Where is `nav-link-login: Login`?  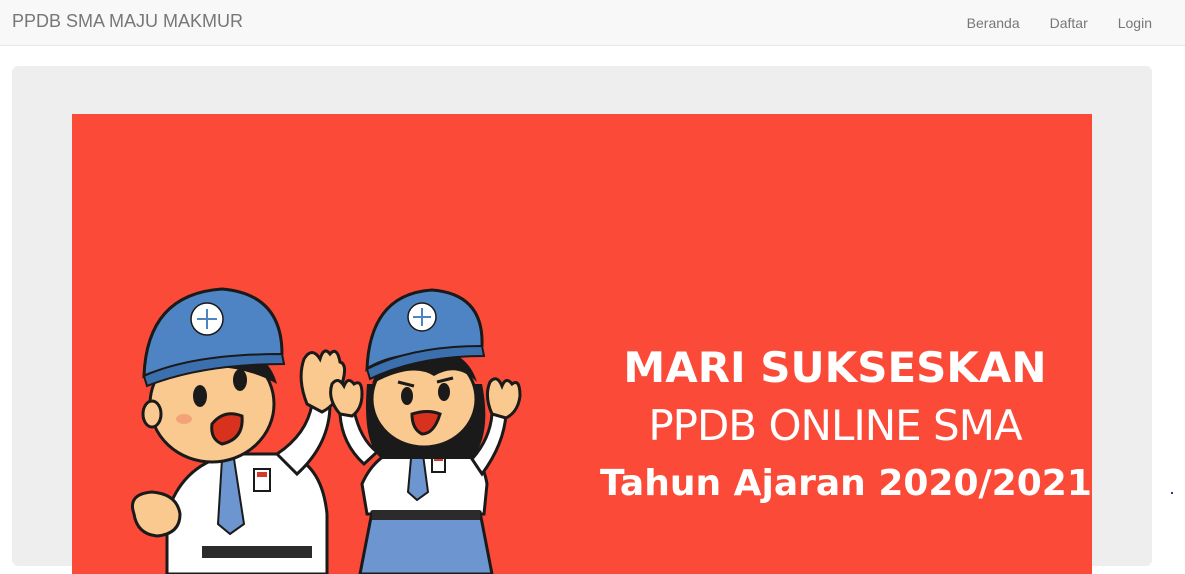 nav-link-login: Login is located at coordinates (1135, 23).